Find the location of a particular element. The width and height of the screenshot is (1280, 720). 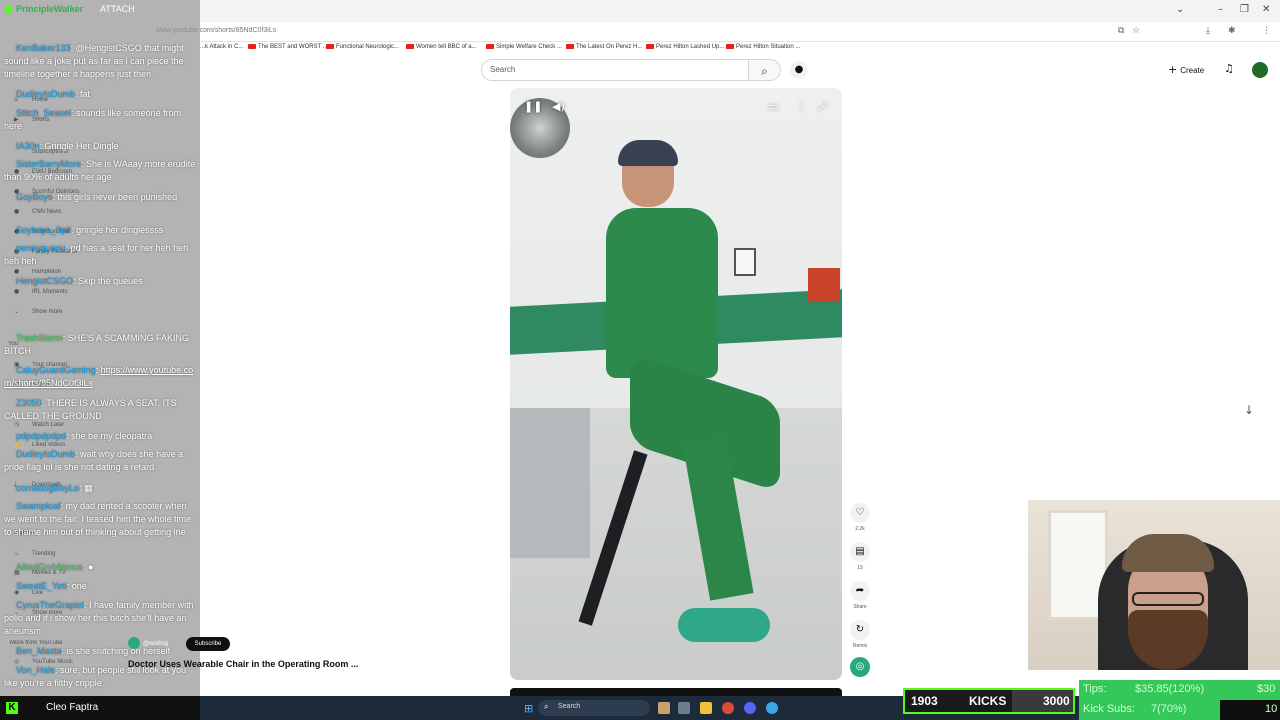

star-icon: ☆ is located at coordinates (1136, 31).